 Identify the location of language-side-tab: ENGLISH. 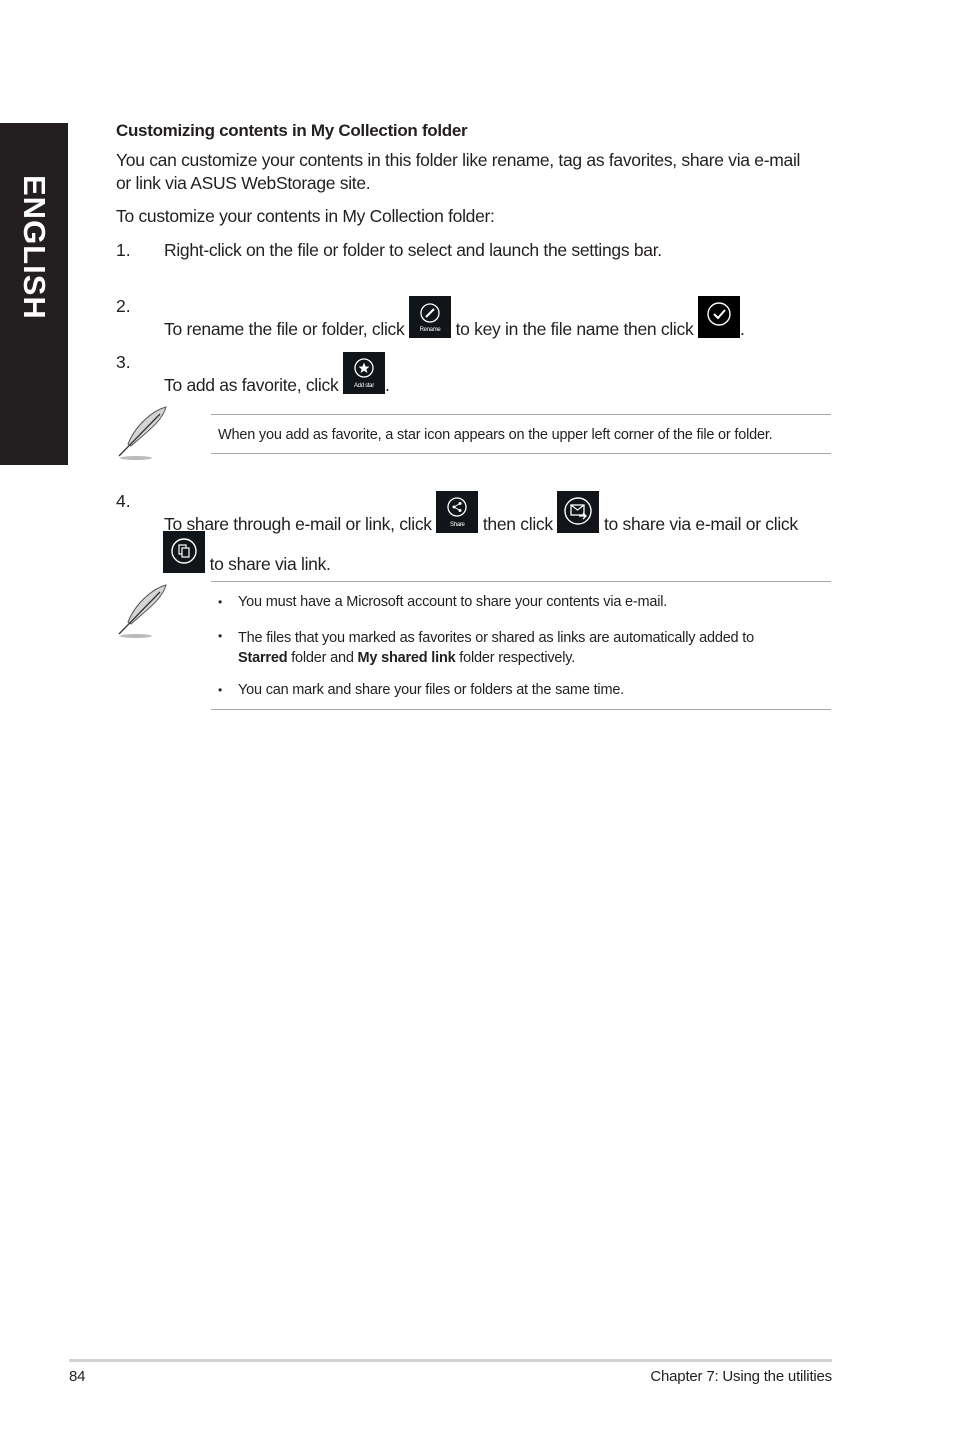
(34, 294).